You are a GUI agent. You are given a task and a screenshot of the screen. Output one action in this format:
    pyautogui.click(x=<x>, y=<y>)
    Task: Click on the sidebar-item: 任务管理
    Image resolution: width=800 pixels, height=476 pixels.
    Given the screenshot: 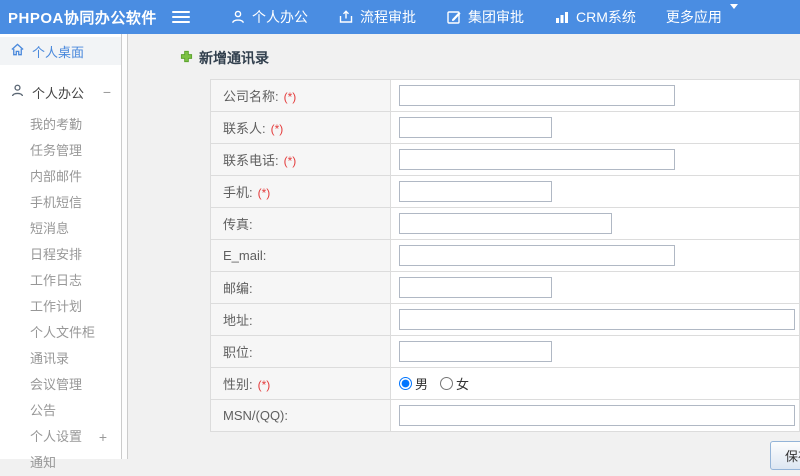 What is the action you would take?
    pyautogui.click(x=60, y=151)
    